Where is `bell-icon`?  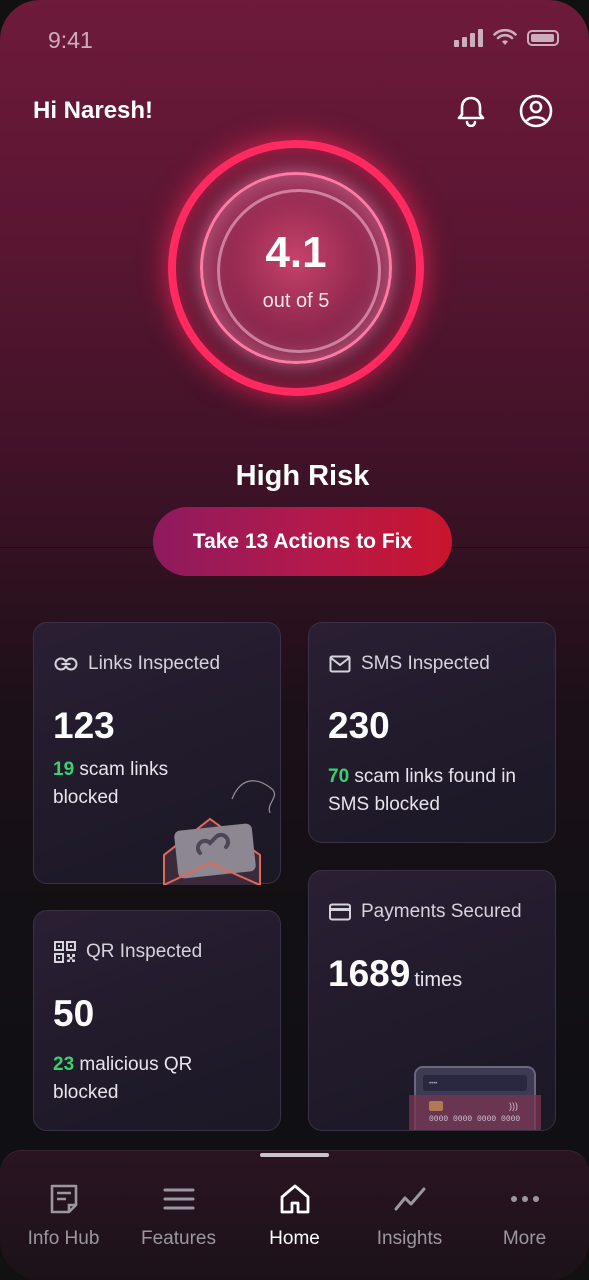 bell-icon is located at coordinates (471, 111).